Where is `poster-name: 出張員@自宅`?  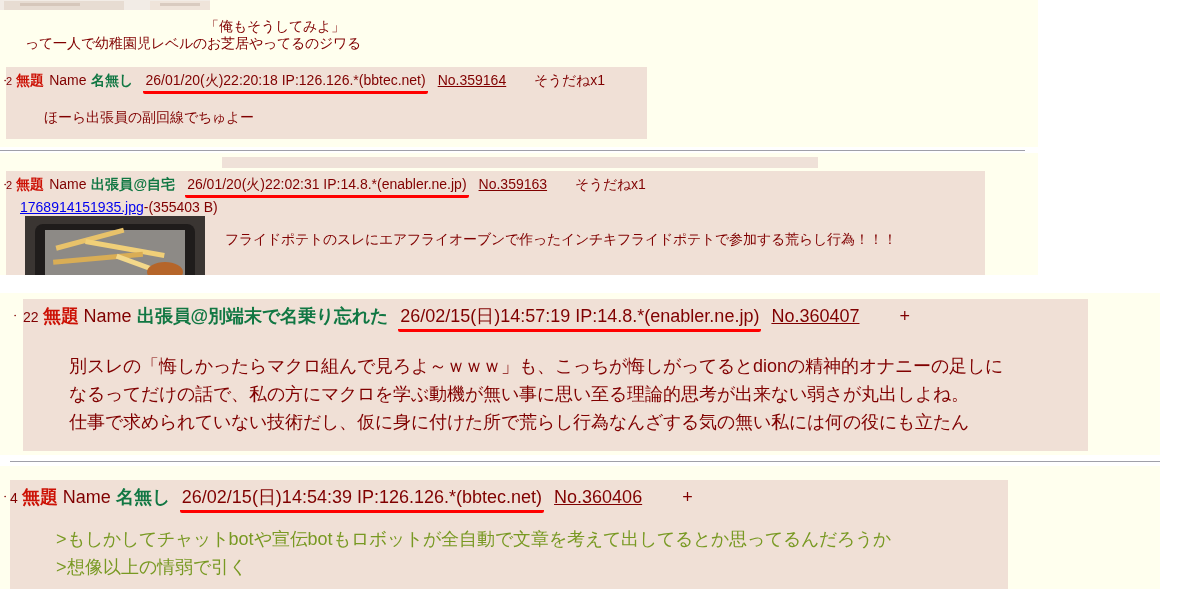
poster-name: 出張員@自宅 is located at coordinates (133, 185).